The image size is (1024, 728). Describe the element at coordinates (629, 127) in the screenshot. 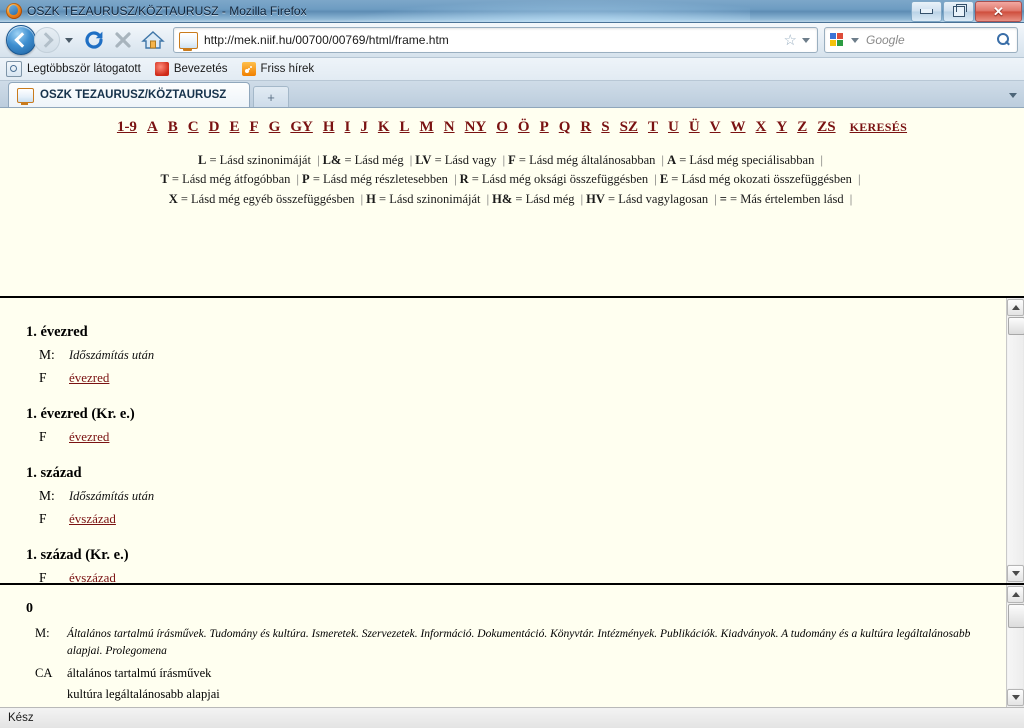

I see `nav-letter-sz: SZ` at that location.